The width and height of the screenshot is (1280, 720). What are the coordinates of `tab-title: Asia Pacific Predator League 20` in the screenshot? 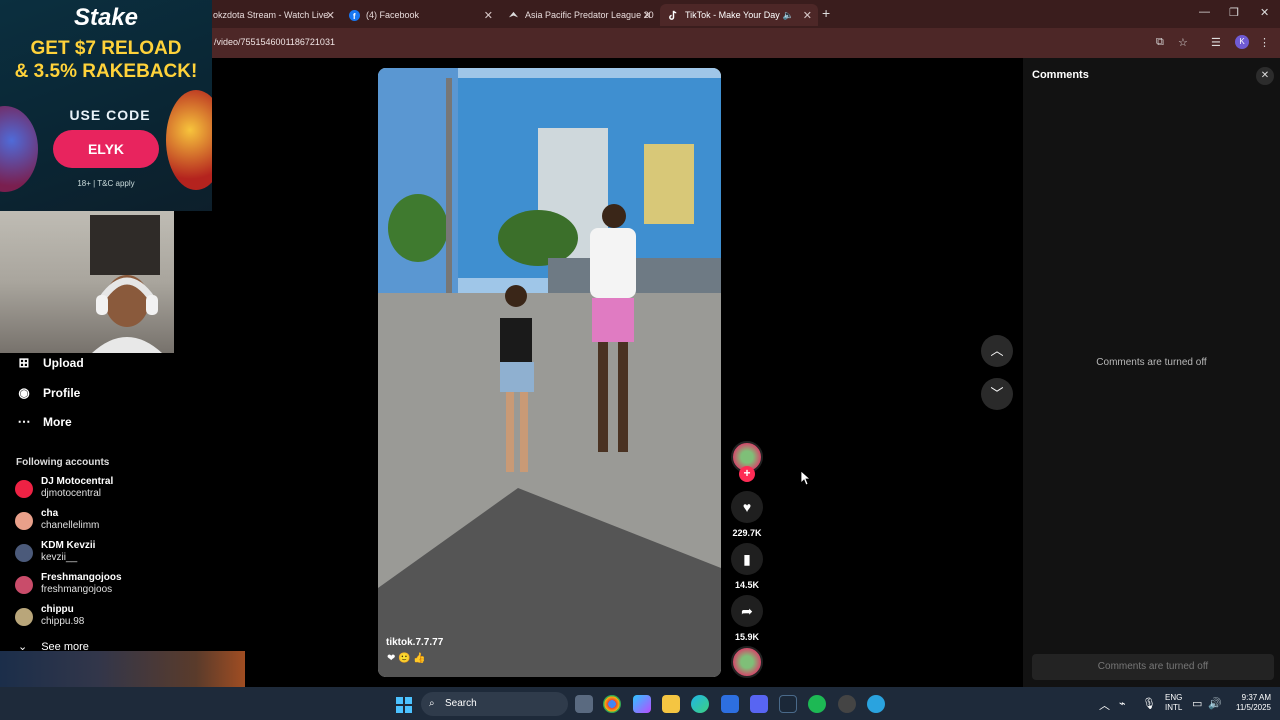 It's located at (589, 15).